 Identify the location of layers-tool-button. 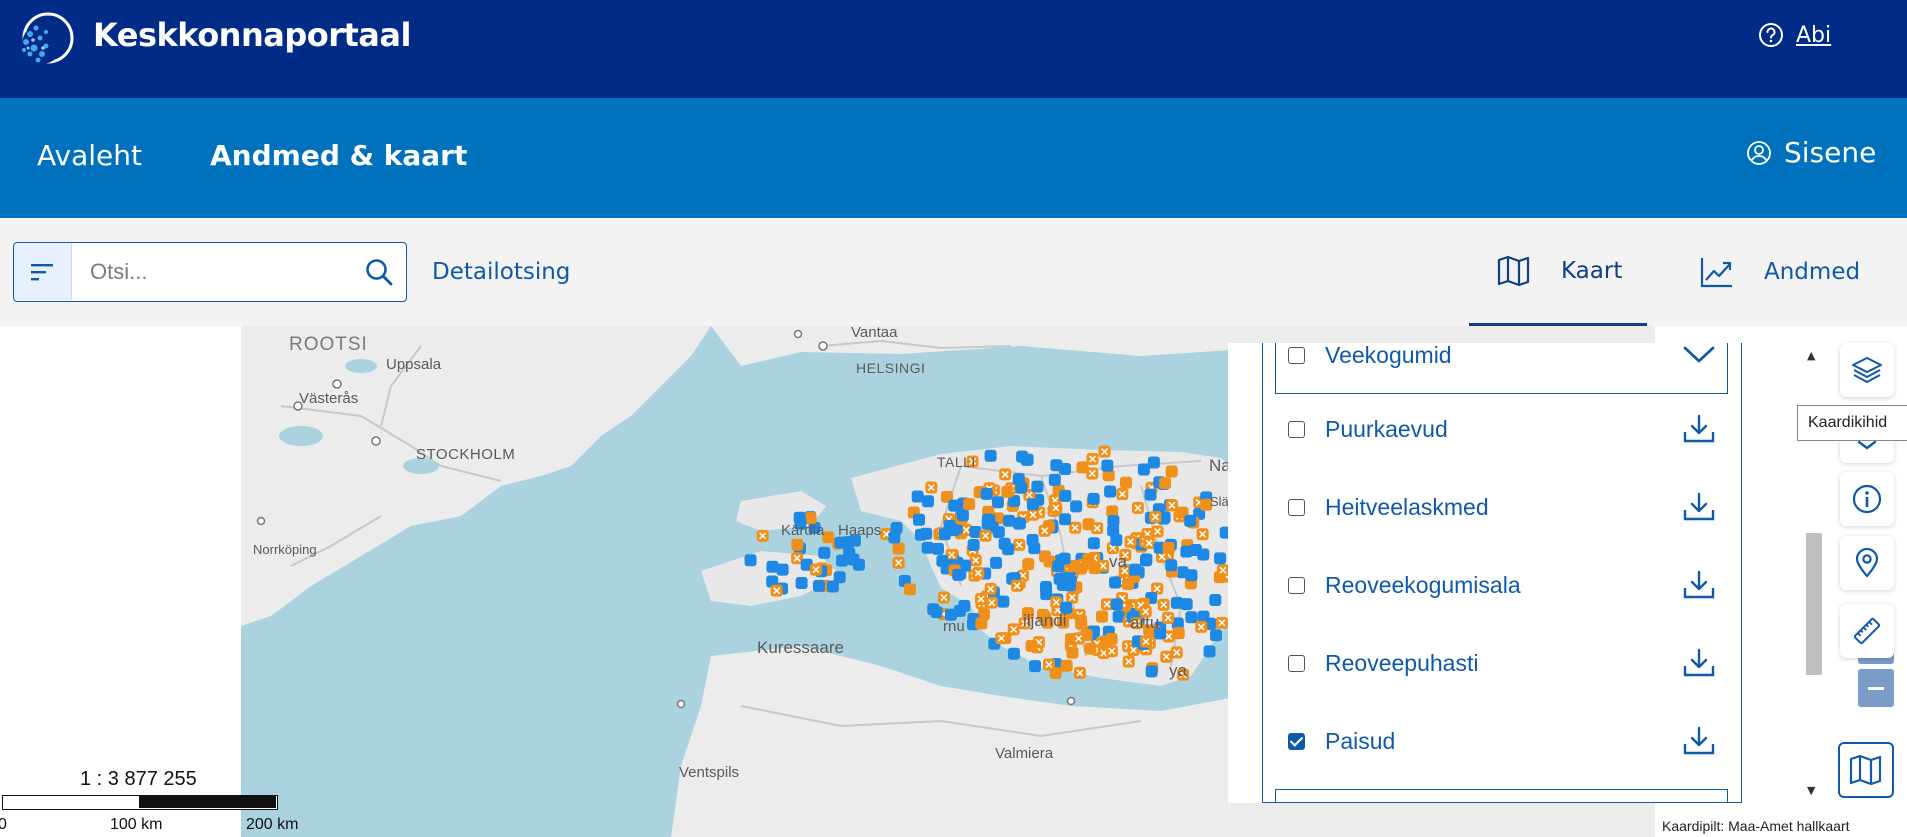
(1867, 370).